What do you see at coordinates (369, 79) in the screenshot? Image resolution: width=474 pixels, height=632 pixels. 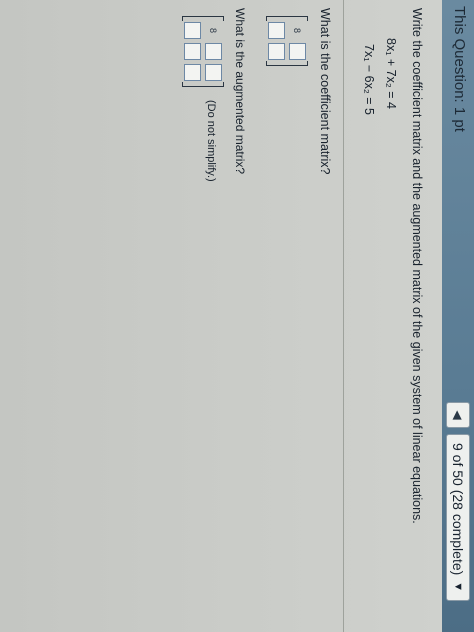 I see `equation-2: 7x₁ − 6x₂ = 5` at bounding box center [369, 79].